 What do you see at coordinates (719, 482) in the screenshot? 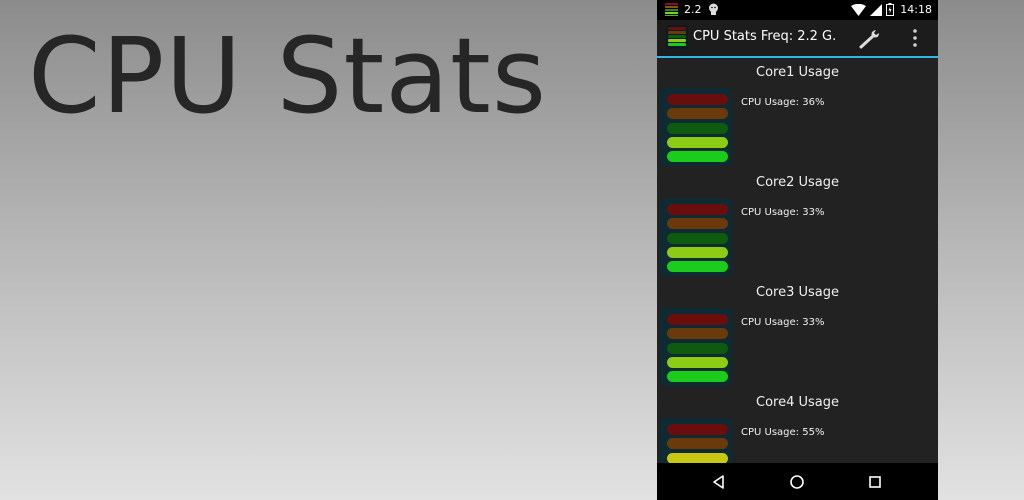
I see `back-icon` at bounding box center [719, 482].